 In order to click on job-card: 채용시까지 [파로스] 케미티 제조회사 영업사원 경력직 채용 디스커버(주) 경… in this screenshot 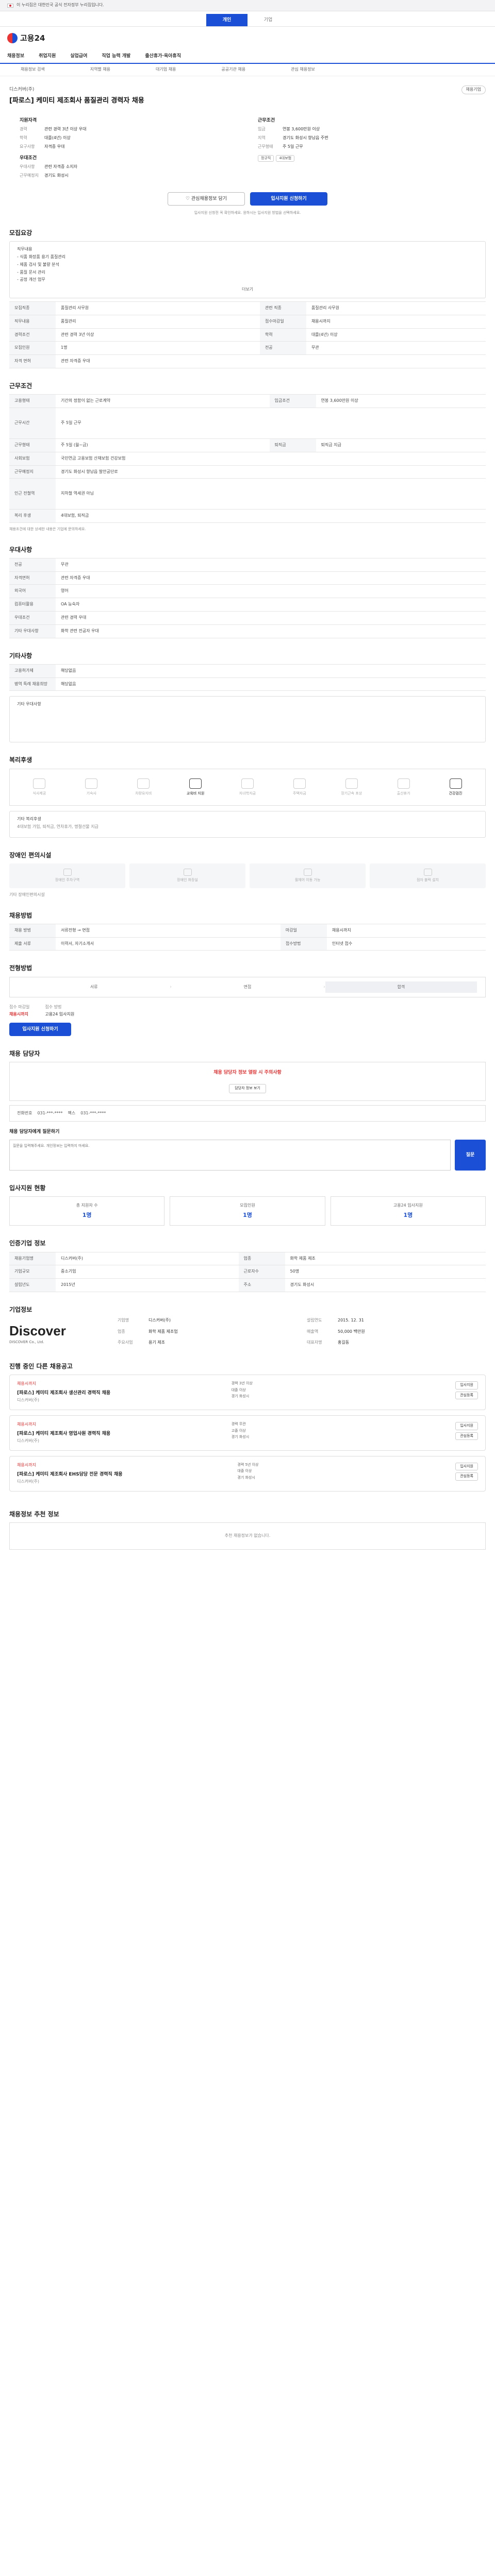, I will do `click(247, 1433)`.